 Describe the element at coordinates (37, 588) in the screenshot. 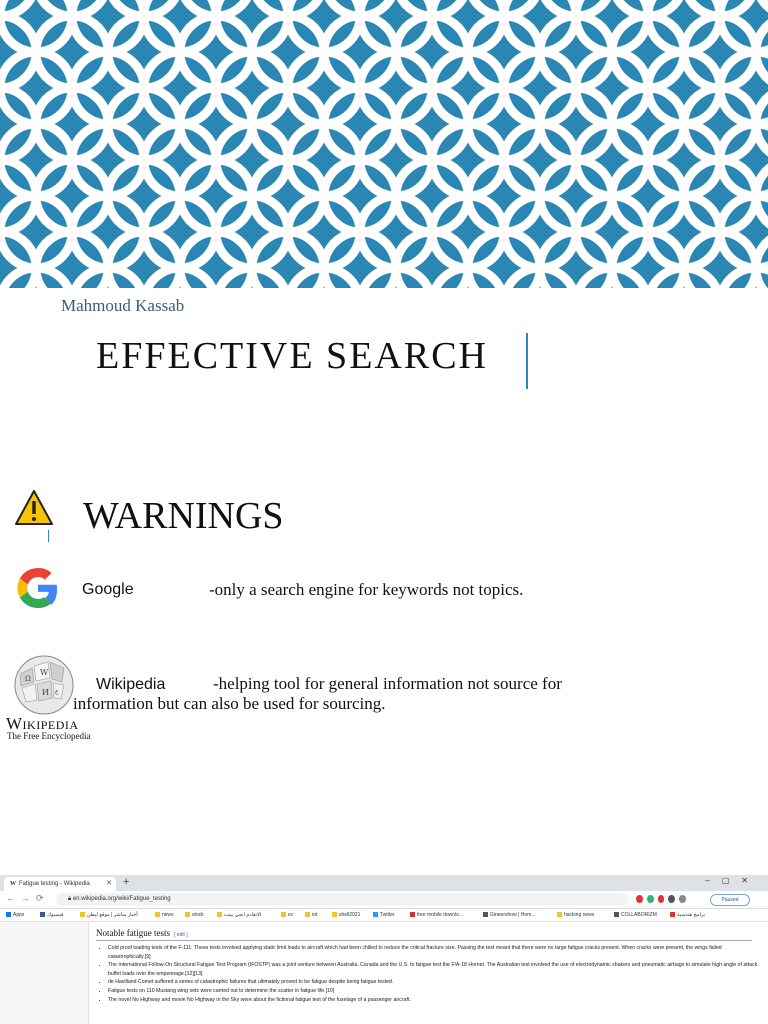

I see `google-logo-icon` at that location.